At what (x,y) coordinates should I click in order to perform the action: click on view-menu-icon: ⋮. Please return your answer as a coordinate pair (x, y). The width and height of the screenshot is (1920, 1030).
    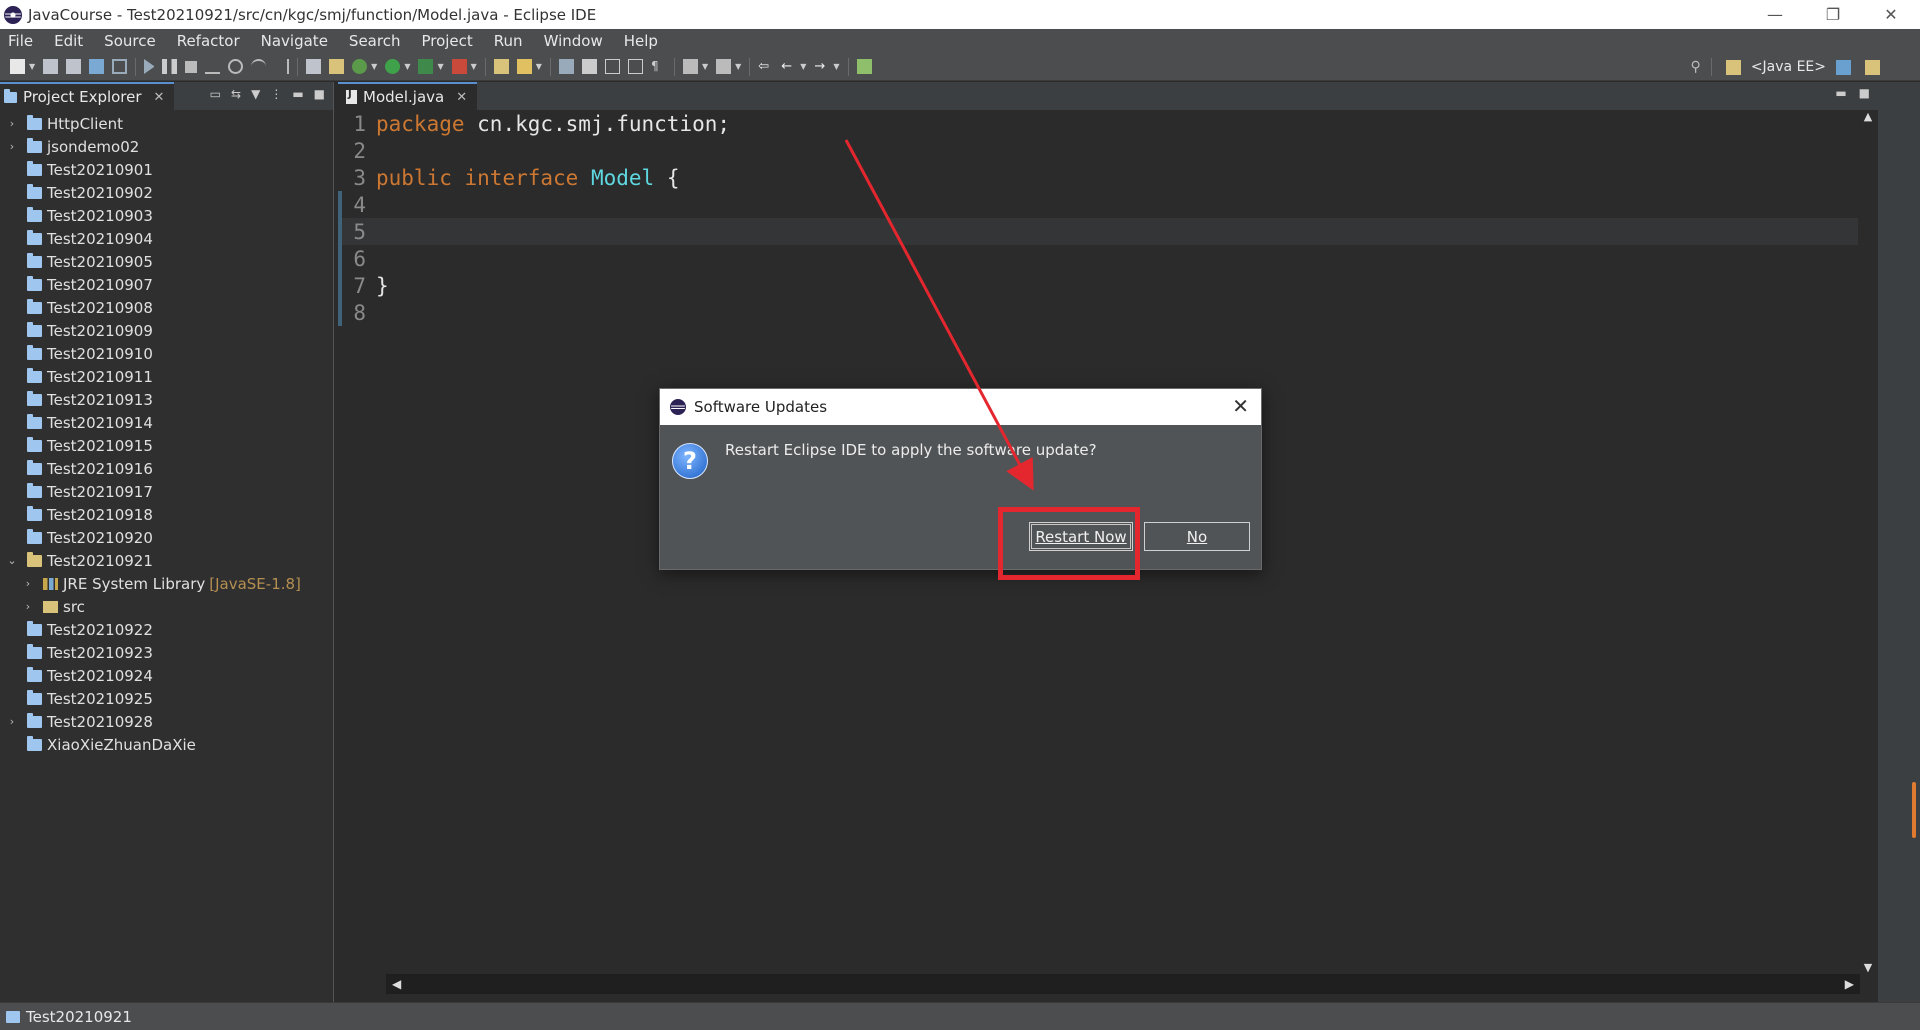
    Looking at the image, I should click on (276, 94).